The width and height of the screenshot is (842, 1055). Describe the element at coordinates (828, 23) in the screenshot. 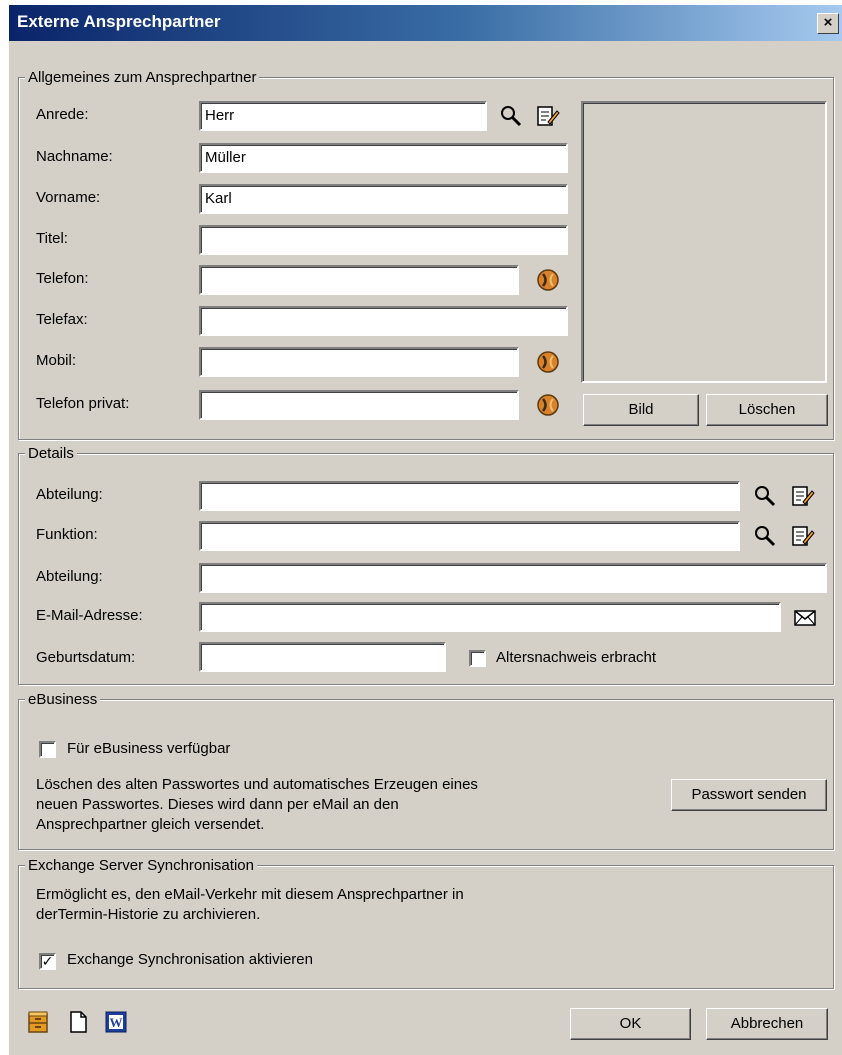

I see `close-button: ×` at that location.